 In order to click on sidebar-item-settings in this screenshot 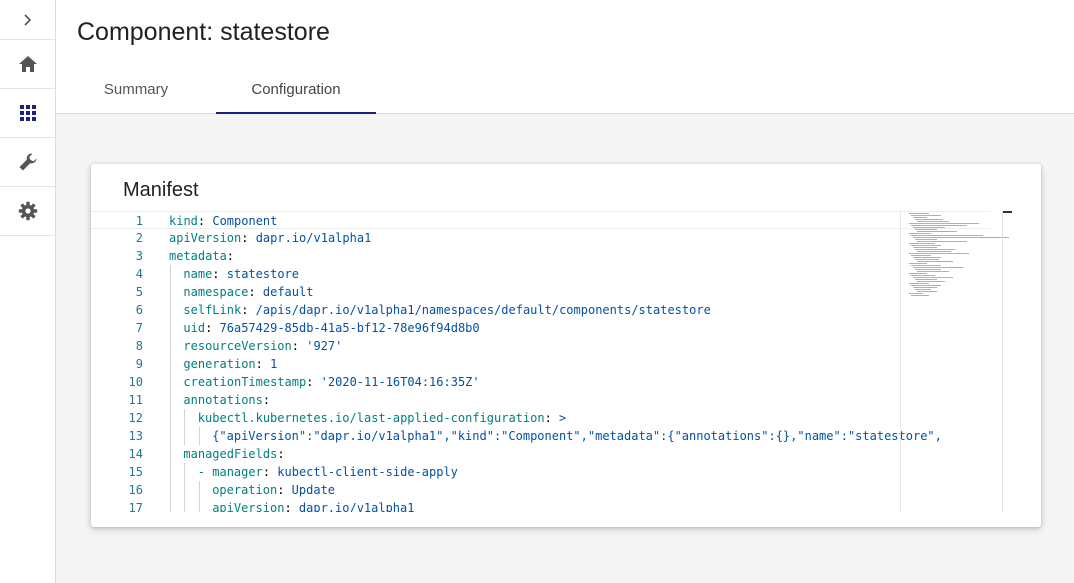, I will do `click(27, 211)`.